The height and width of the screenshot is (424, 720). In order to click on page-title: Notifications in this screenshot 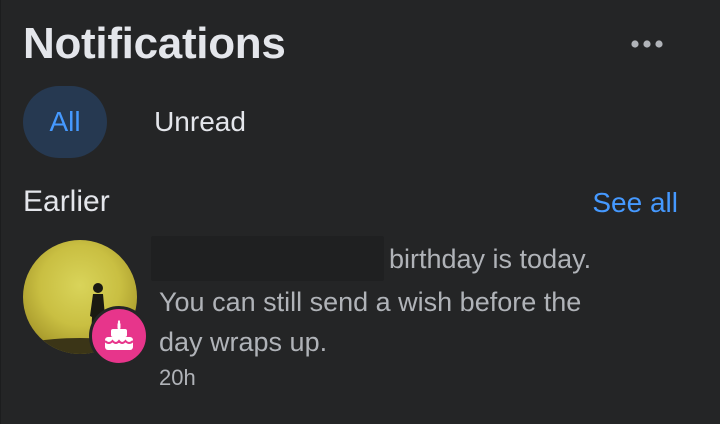, I will do `click(154, 43)`.